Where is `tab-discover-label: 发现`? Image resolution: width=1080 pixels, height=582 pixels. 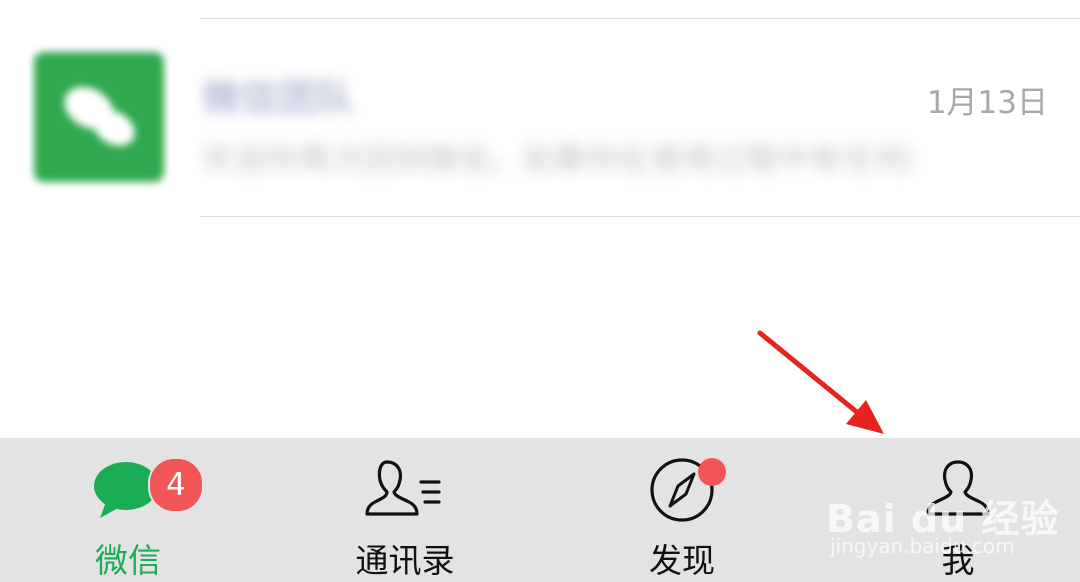
tab-discover-label: 发现 is located at coordinates (682, 560).